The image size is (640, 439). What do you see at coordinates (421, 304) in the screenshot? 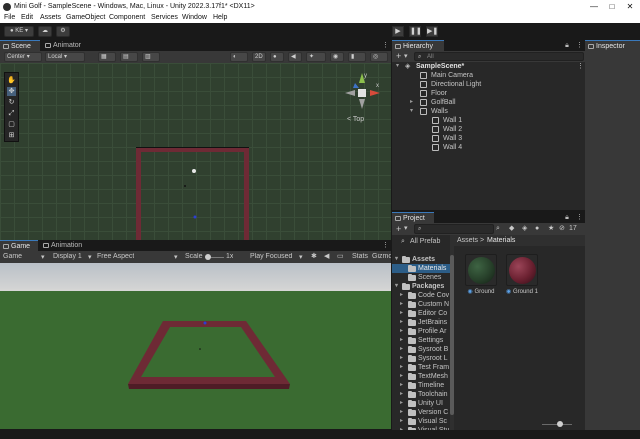
I see `package-folder: ▸ Custom N` at bounding box center [421, 304].